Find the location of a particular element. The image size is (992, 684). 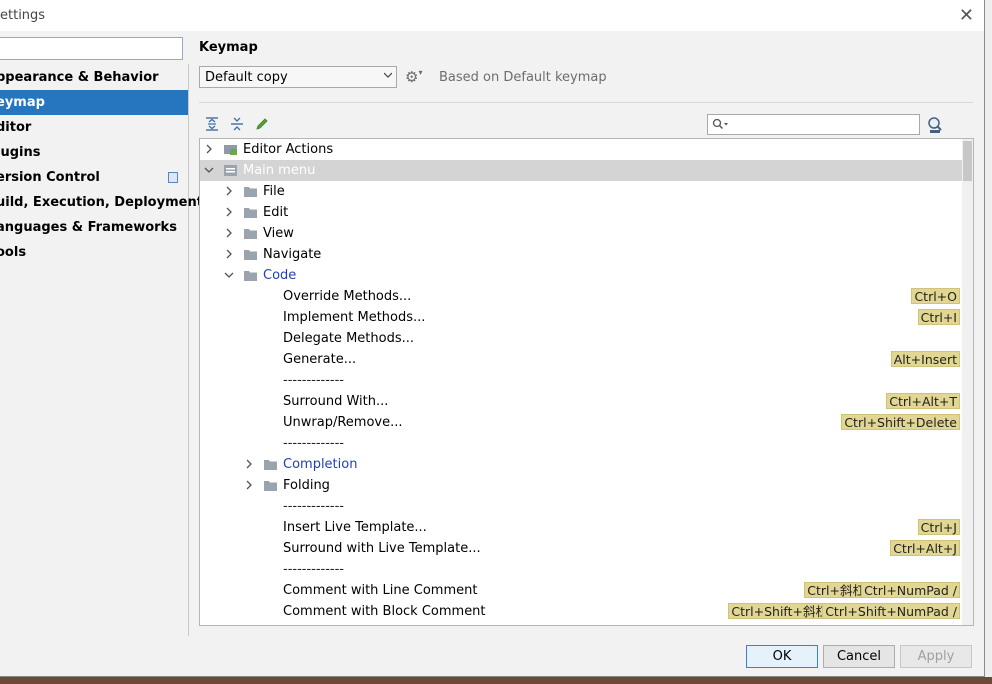

tree-node-edit: Edit is located at coordinates (581, 212).